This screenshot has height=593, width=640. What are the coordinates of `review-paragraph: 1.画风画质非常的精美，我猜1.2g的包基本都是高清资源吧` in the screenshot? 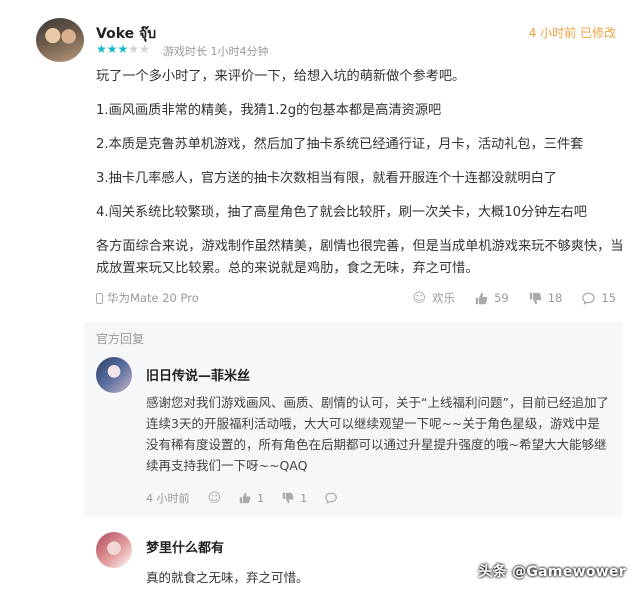 It's located at (269, 110).